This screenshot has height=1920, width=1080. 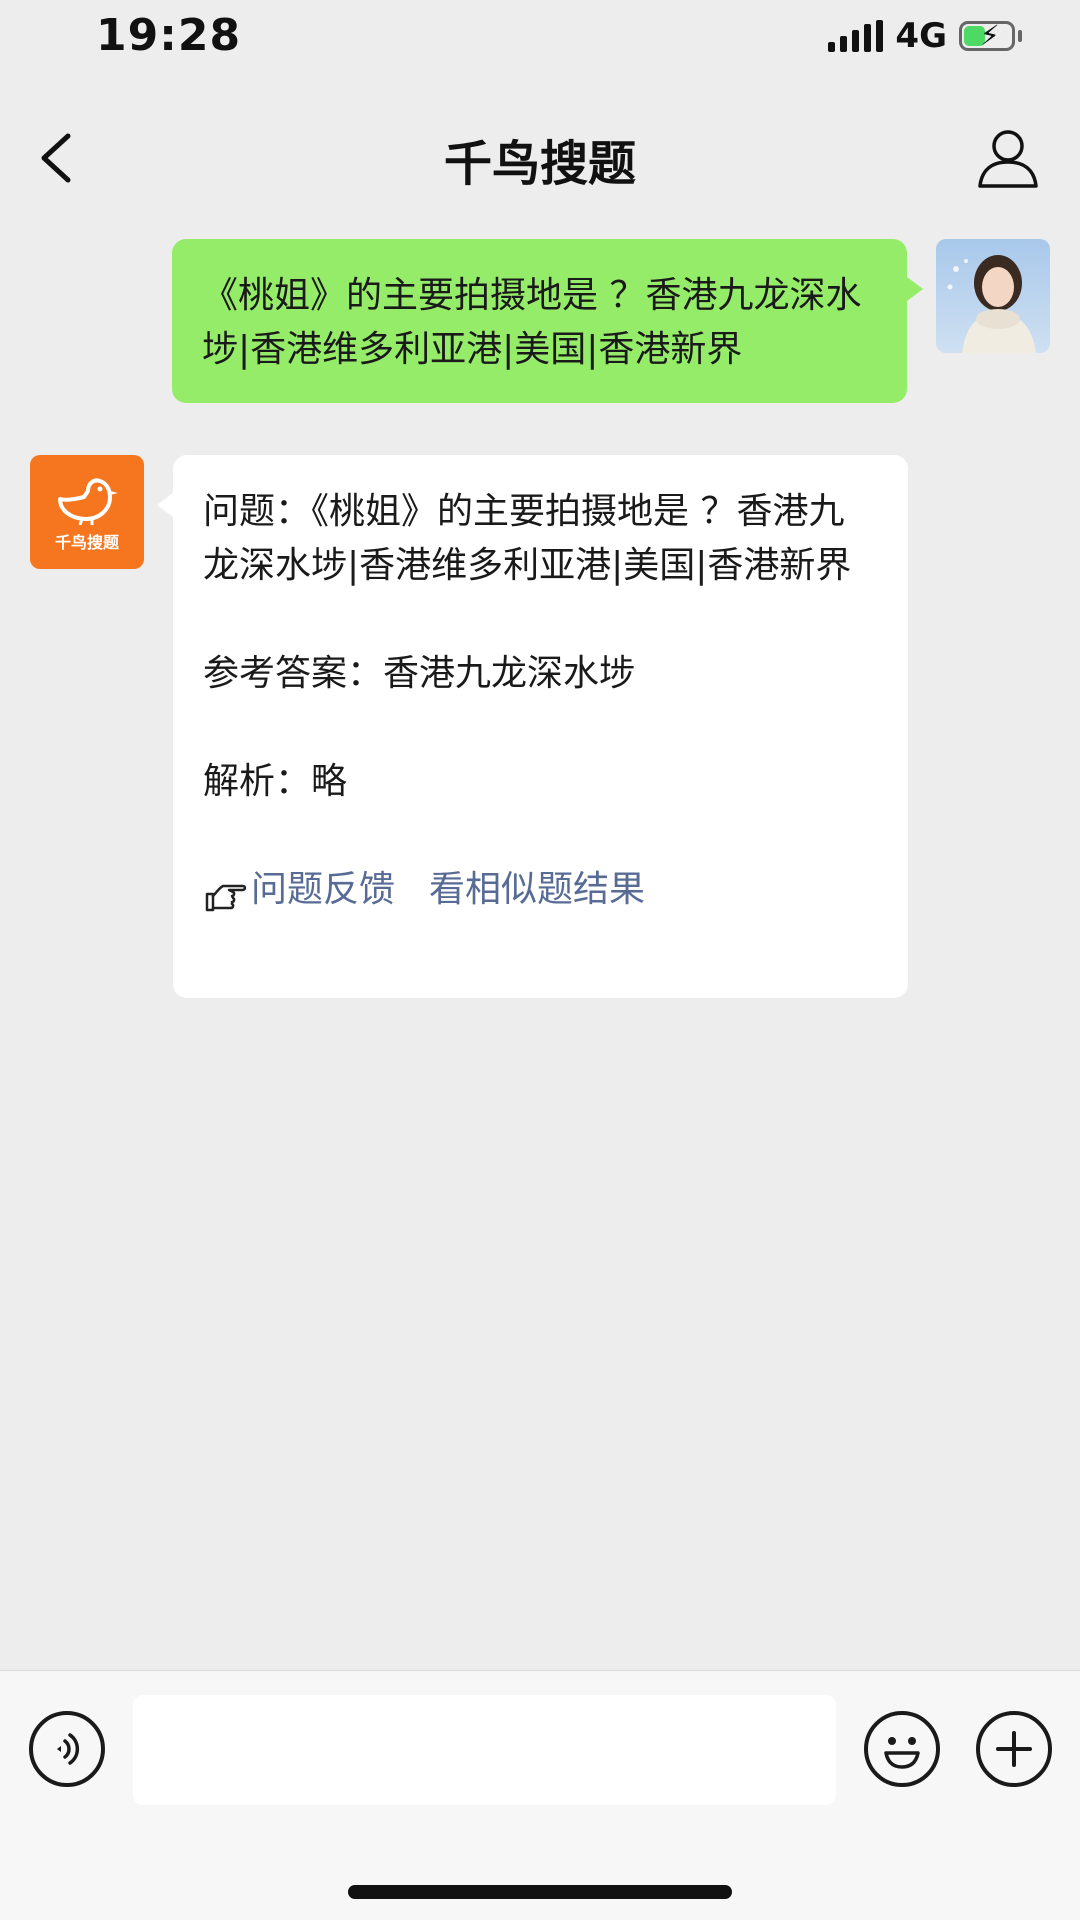 What do you see at coordinates (1020, 36) in the screenshot?
I see `battery-tip` at bounding box center [1020, 36].